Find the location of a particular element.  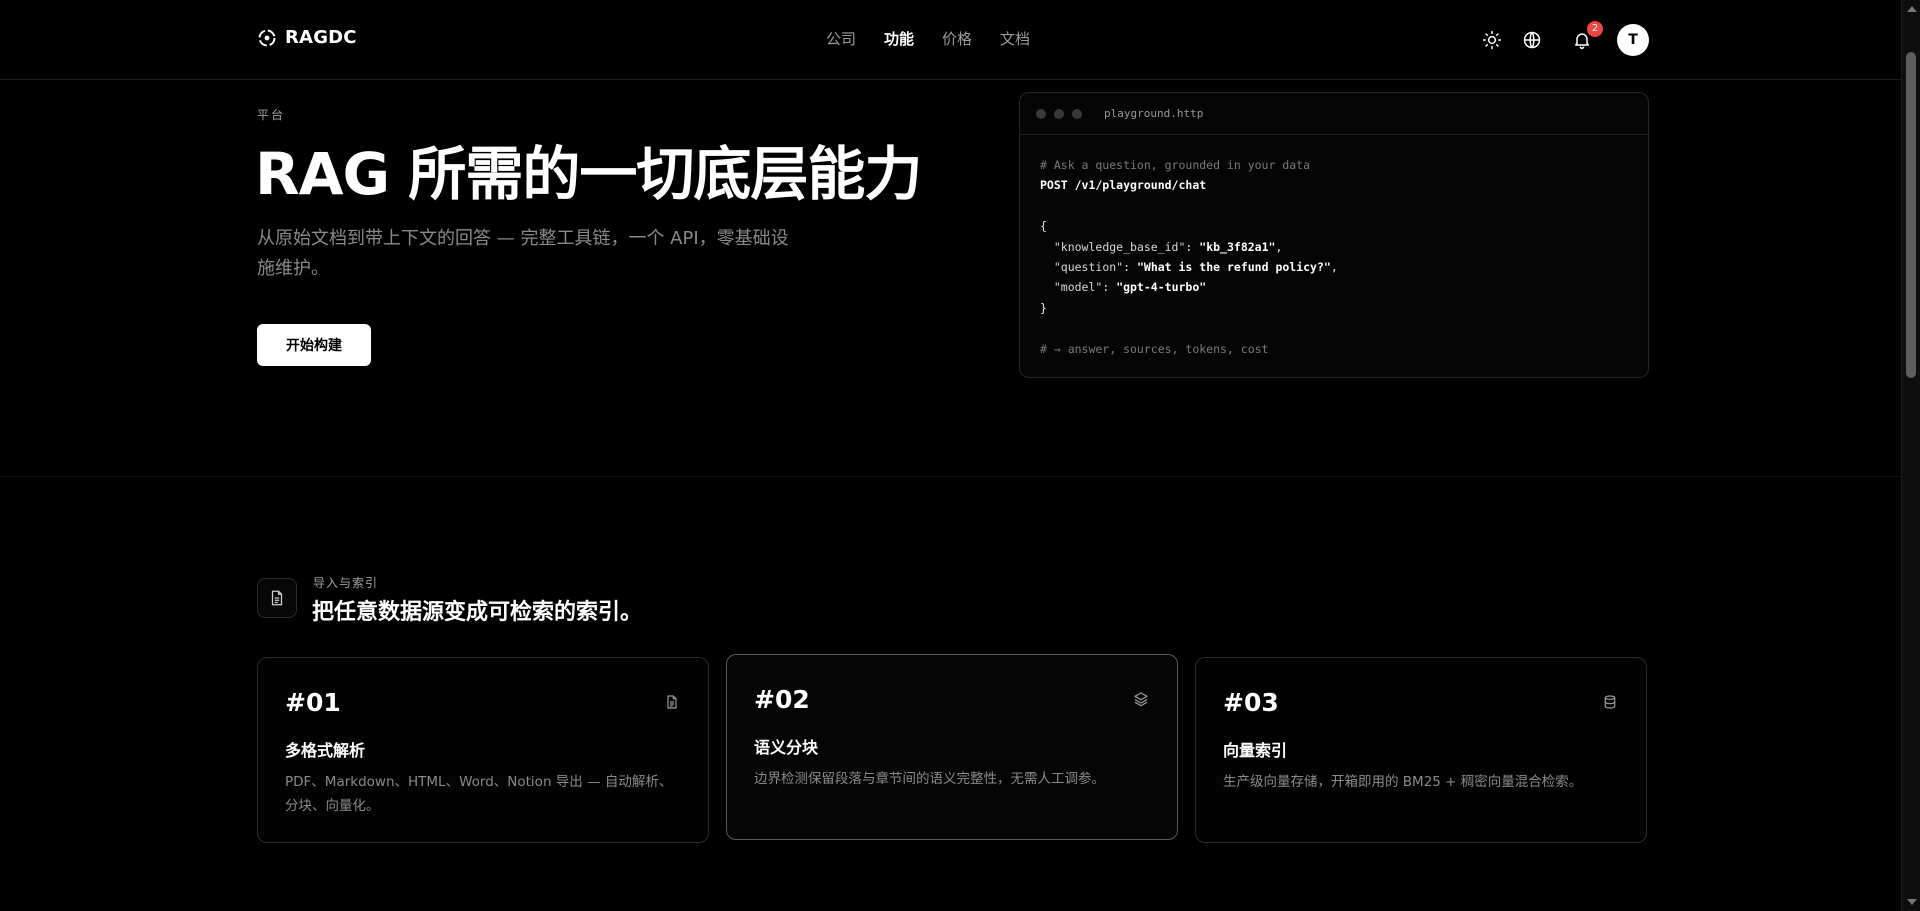

brand-logo-icon is located at coordinates (267, 37).